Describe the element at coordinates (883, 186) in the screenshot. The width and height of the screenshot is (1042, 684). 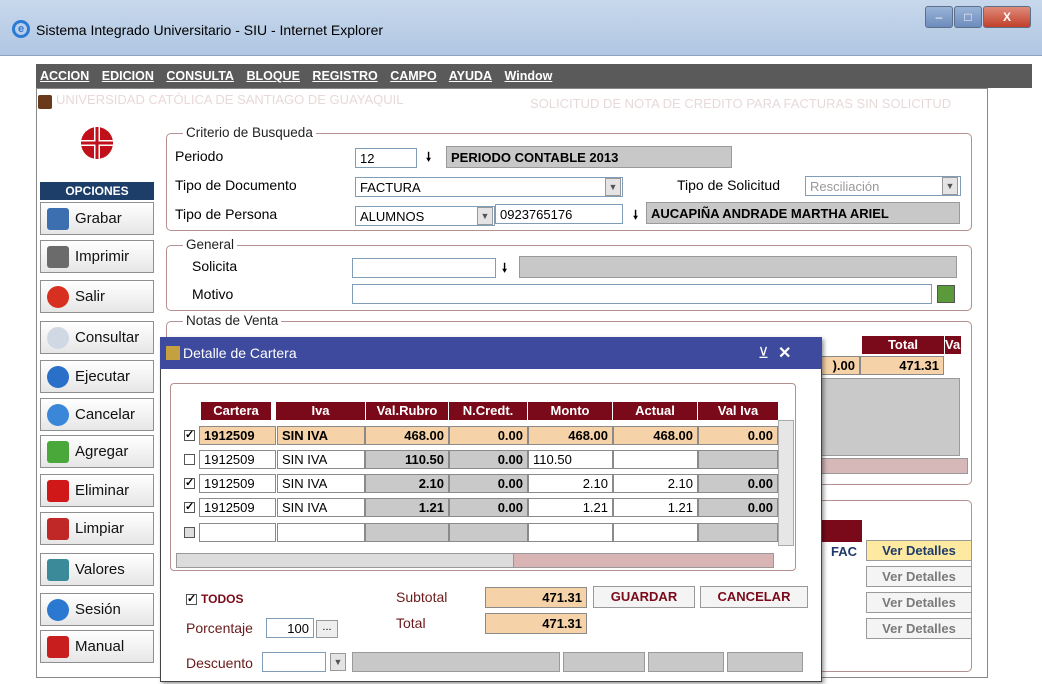
I see `tipo-solicitud-select: Resciliación` at that location.